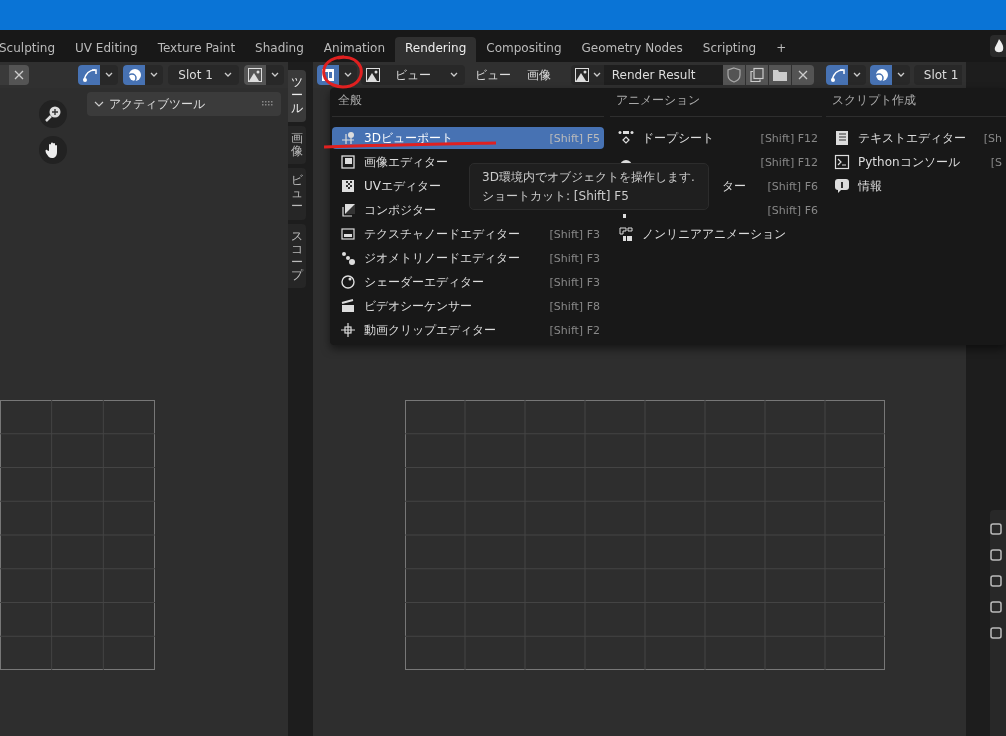 The image size is (1006, 736). I want to click on menu-item: シェーダーエディター [Shift] F3, so click(468, 282).